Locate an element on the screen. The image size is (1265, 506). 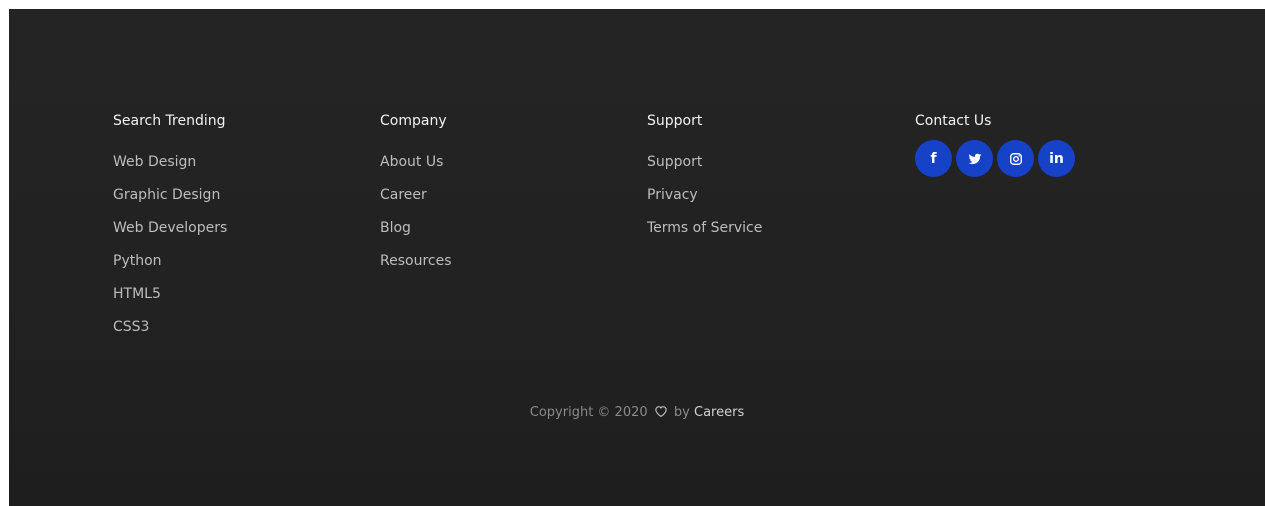
facebook-button: f is located at coordinates (933, 158).